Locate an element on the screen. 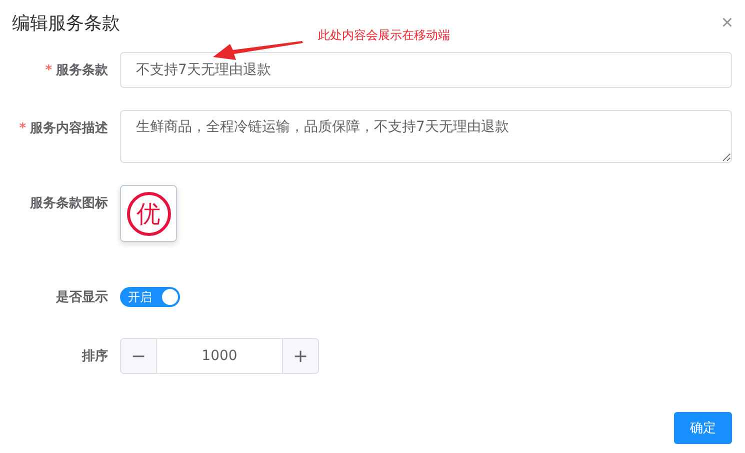  decrement-button: − is located at coordinates (139, 356).